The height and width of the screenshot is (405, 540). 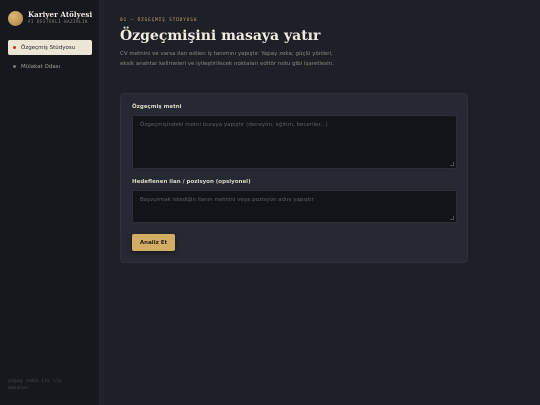 I want to click on brand-logo-icon, so click(x=15, y=18).